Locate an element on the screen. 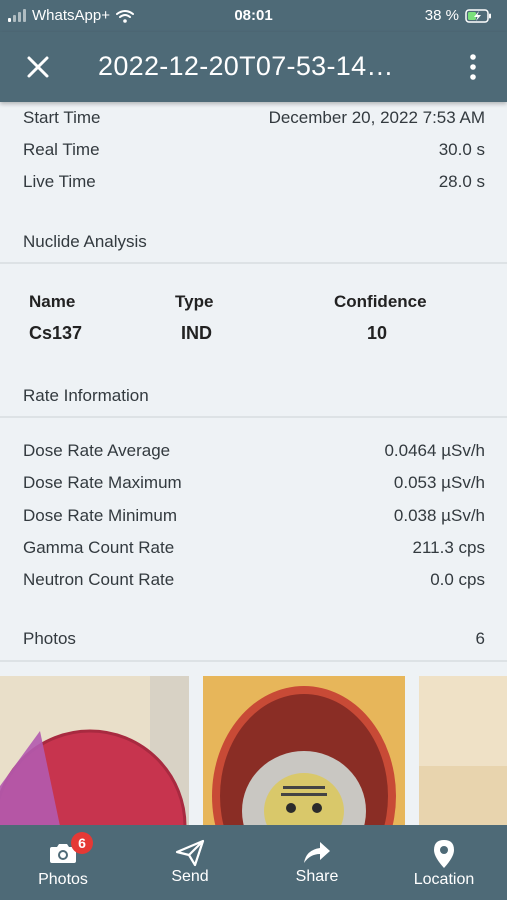  detail-row-real-time: Real Time 30.0 s is located at coordinates (254, 150).